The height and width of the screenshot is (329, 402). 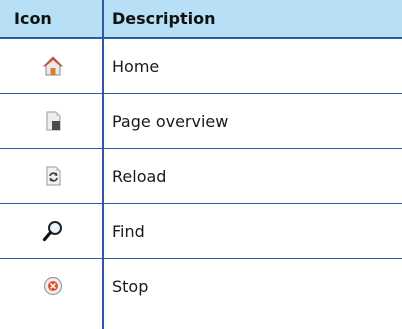 I want to click on page-overview-icon, so click(x=53, y=121).